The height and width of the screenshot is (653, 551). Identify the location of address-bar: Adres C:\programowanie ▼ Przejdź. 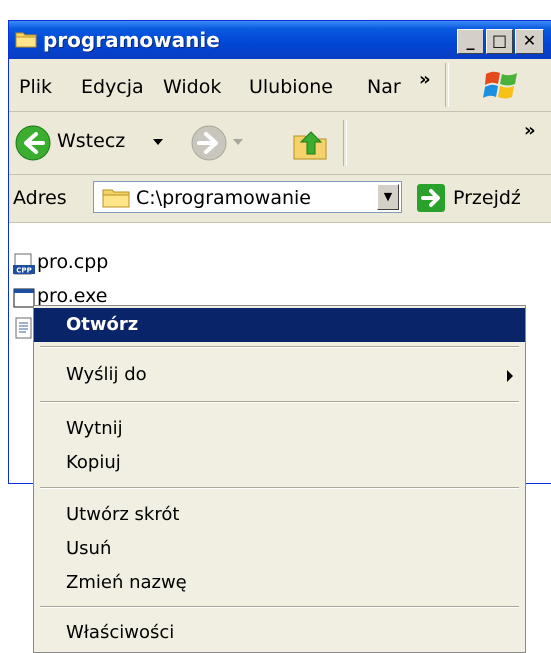
(280, 199).